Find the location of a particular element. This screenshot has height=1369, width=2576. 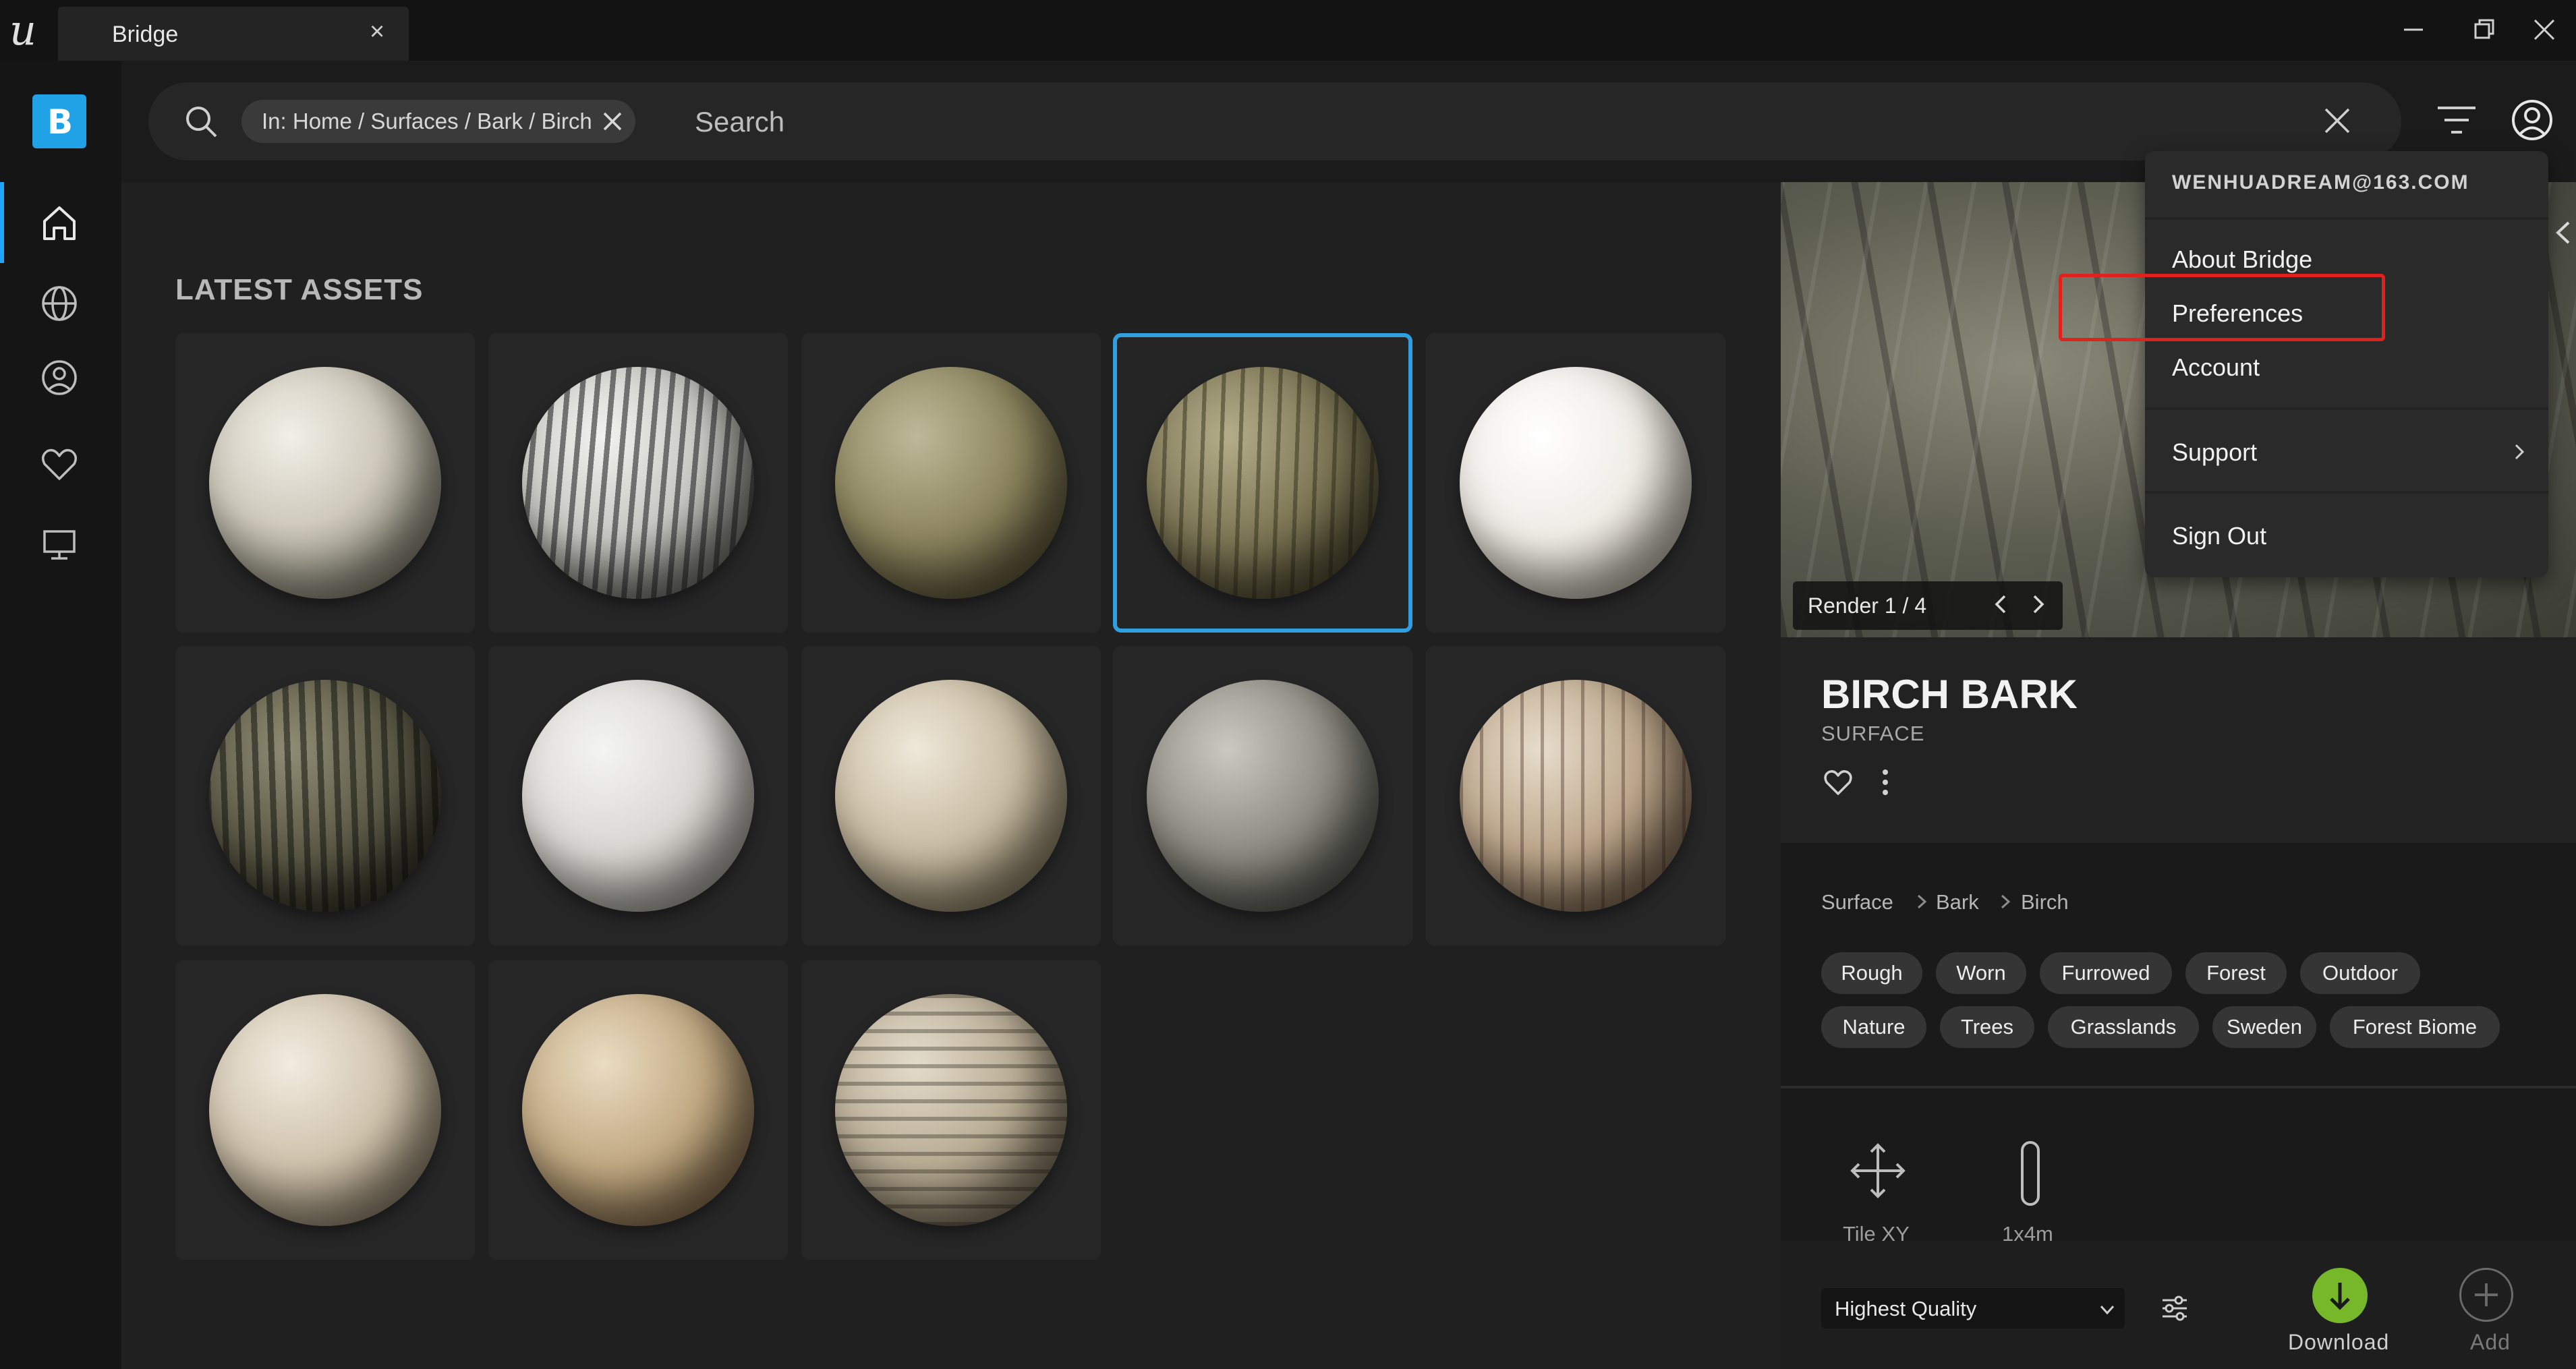

close-tab-icon: × is located at coordinates (377, 32).